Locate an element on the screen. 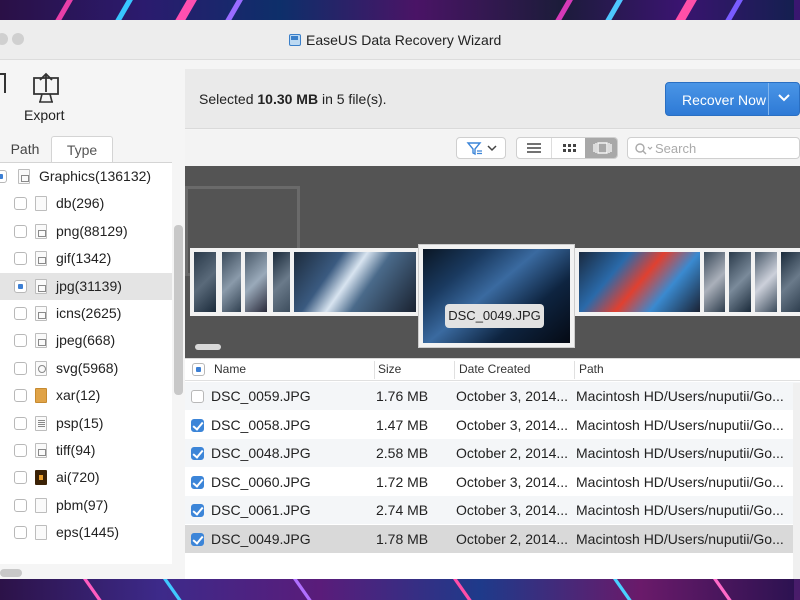 The width and height of the screenshot is (800, 600). tree-item-label: db(296) is located at coordinates (80, 203).